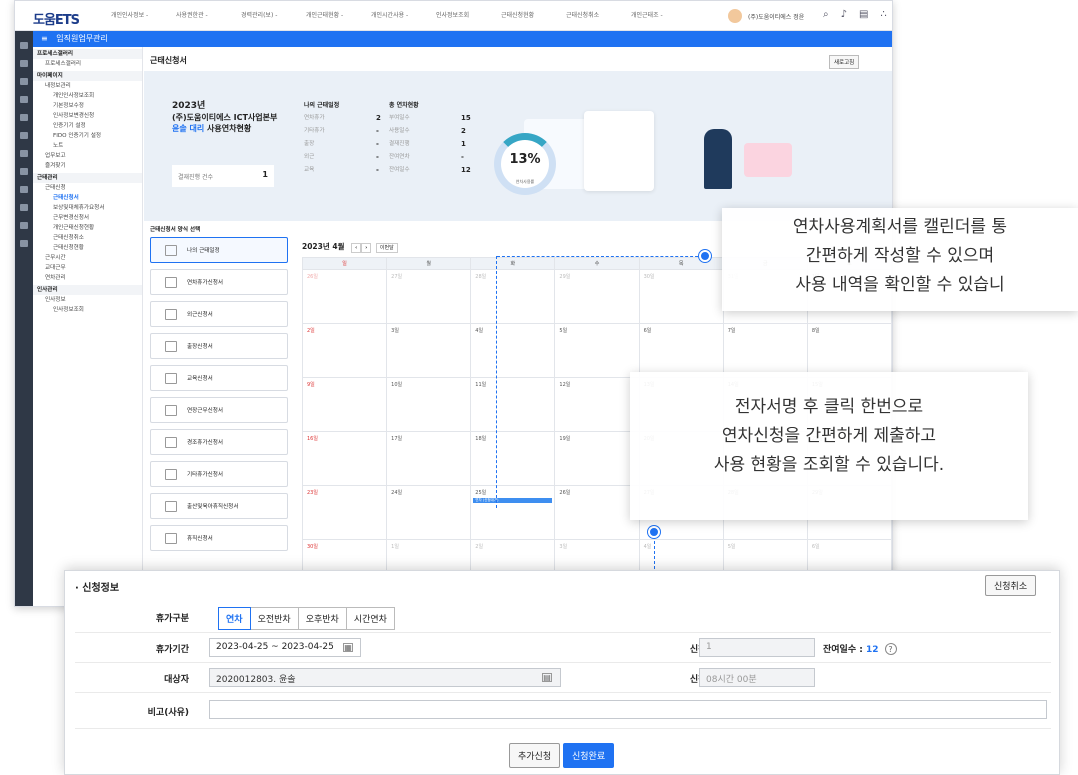  Describe the element at coordinates (370, 618) in the screenshot. I see `leave-type-option: 시간연차` at that location.